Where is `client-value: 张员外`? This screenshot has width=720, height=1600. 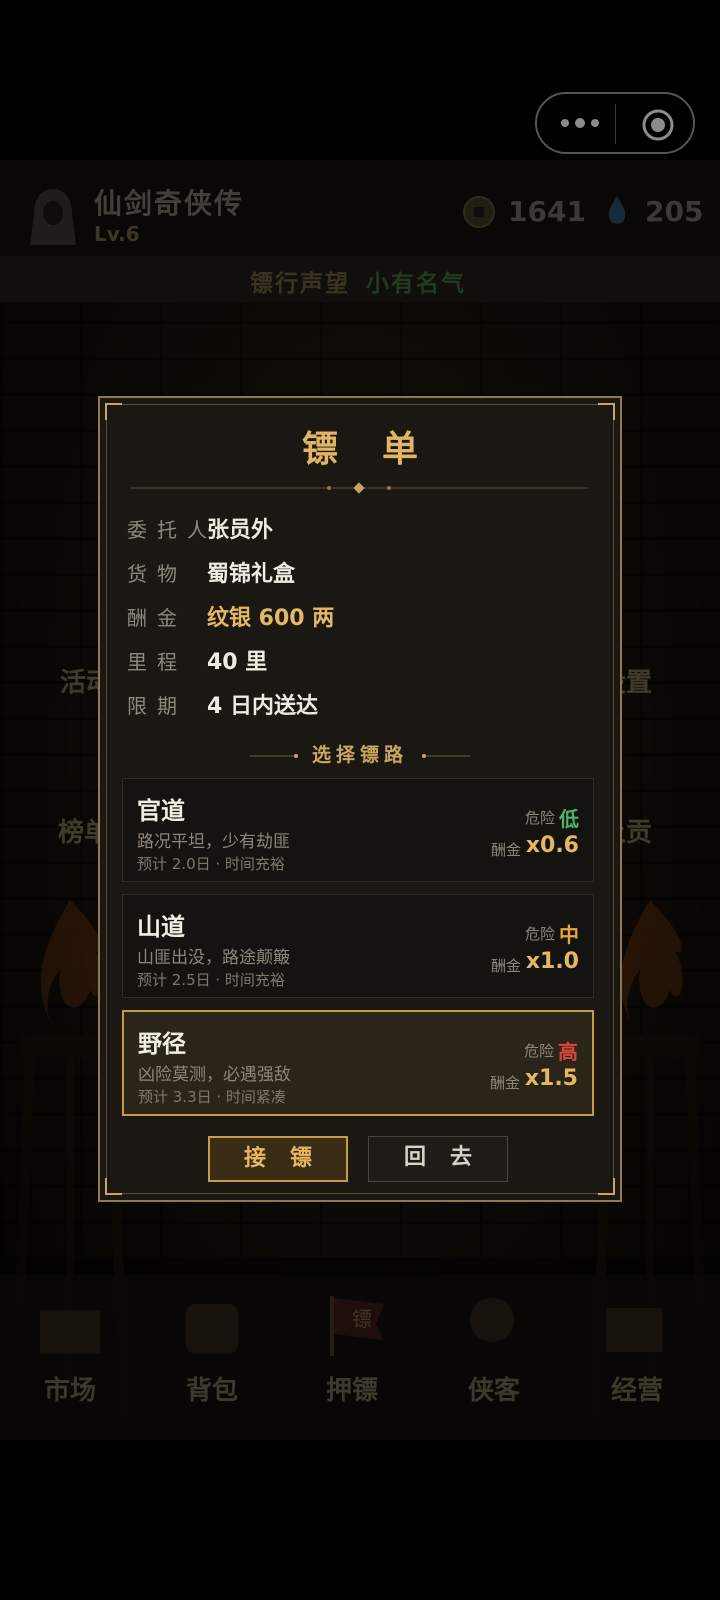
client-value: 张员外 is located at coordinates (240, 530).